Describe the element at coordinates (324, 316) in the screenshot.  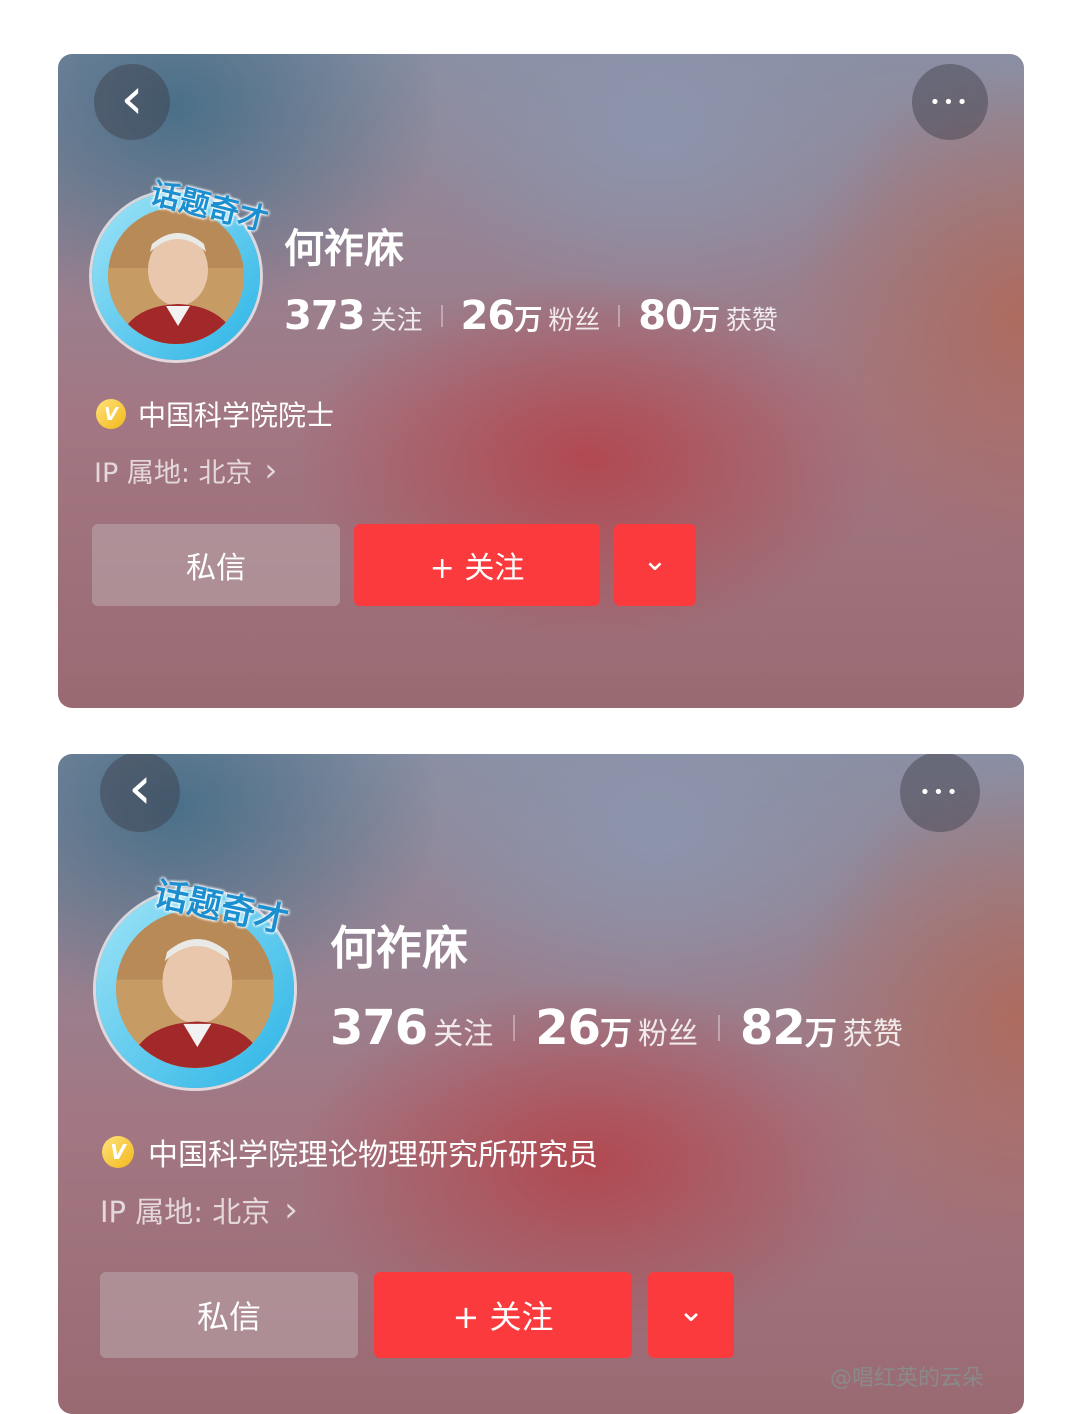
I see `stat-following-number: 373` at that location.